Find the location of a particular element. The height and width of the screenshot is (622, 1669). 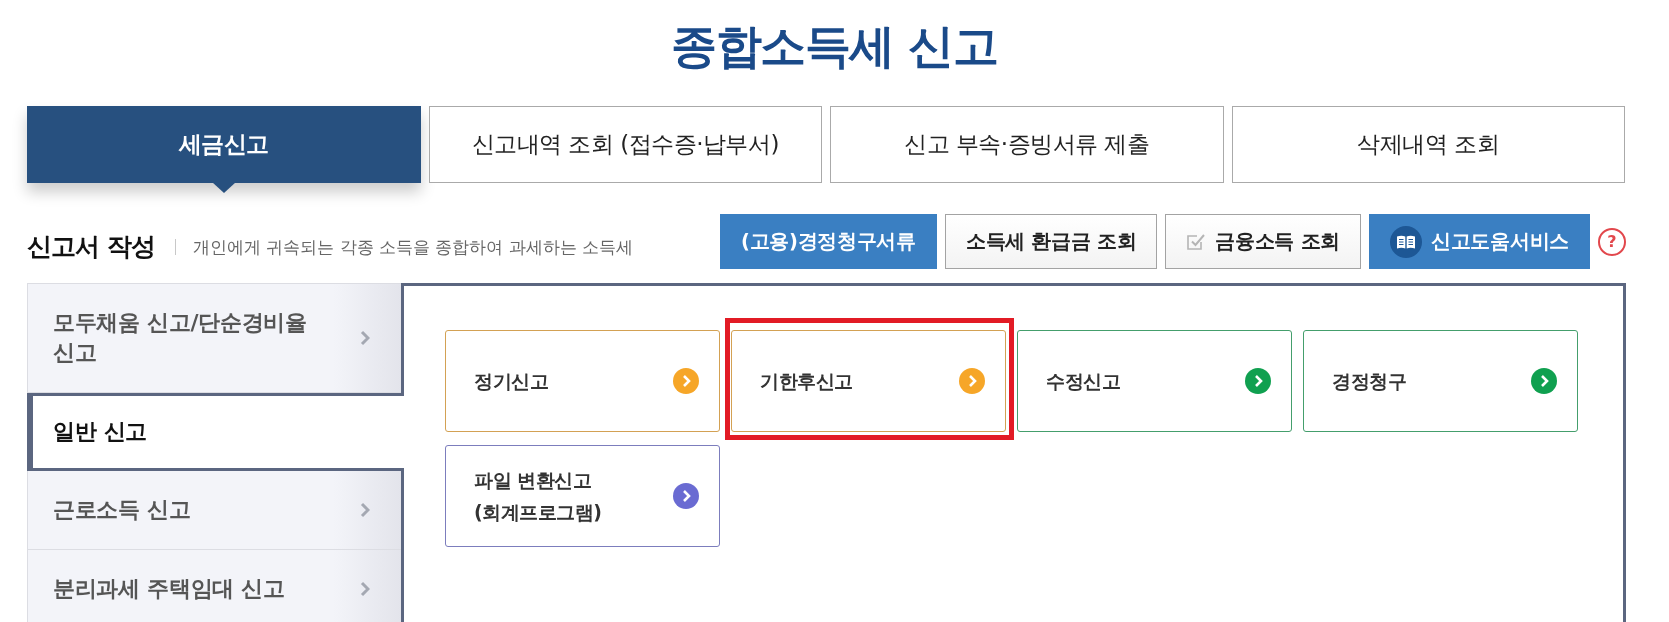

filing-card: 경정청구 is located at coordinates (1440, 381).